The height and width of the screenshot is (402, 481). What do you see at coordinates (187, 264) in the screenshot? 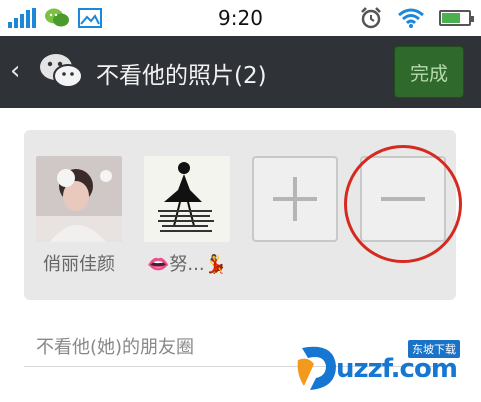
I see `member-name: 👄努...💃` at bounding box center [187, 264].